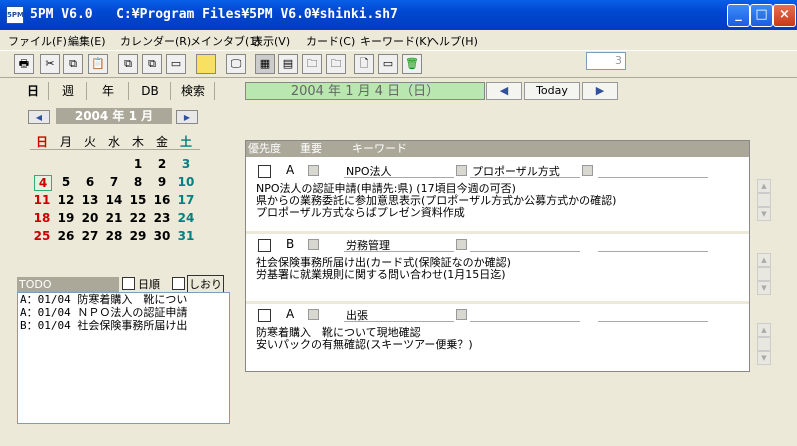  I want to click on maximize-button: □, so click(761, 15).